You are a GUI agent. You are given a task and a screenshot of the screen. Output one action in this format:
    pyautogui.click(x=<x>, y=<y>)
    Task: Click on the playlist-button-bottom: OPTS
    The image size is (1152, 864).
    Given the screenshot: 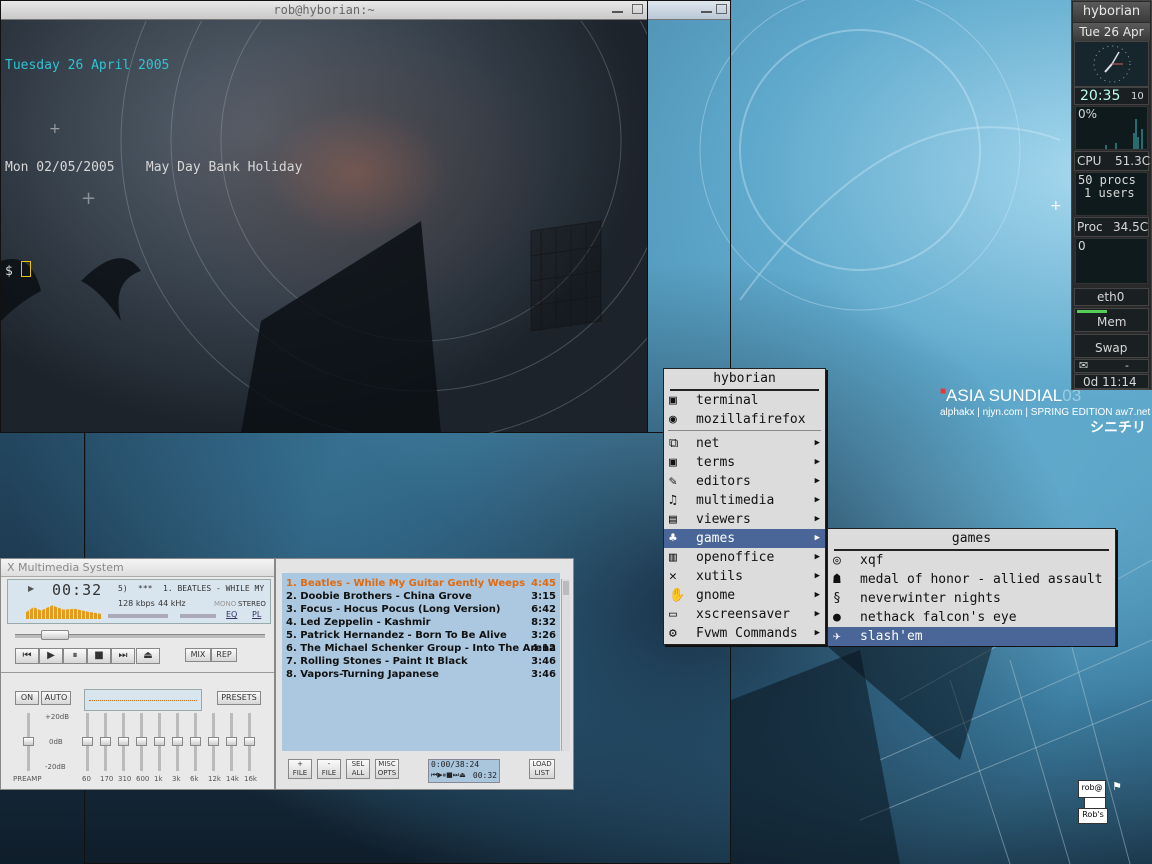 What is the action you would take?
    pyautogui.click(x=387, y=773)
    